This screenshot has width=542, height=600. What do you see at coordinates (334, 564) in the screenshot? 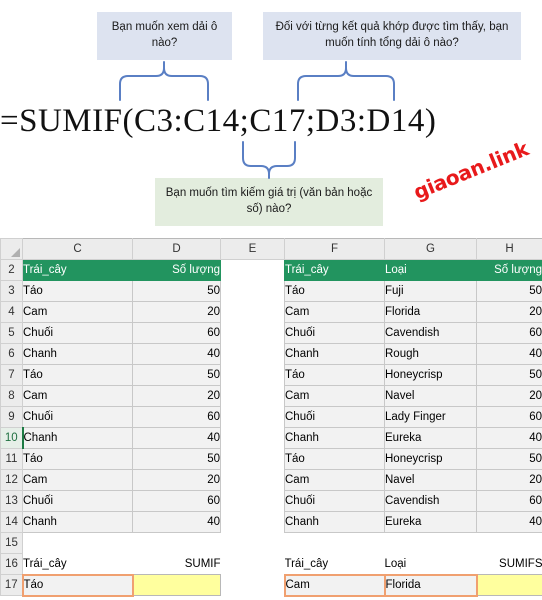
I see `cell-f16: Trái_cây` at bounding box center [334, 564].